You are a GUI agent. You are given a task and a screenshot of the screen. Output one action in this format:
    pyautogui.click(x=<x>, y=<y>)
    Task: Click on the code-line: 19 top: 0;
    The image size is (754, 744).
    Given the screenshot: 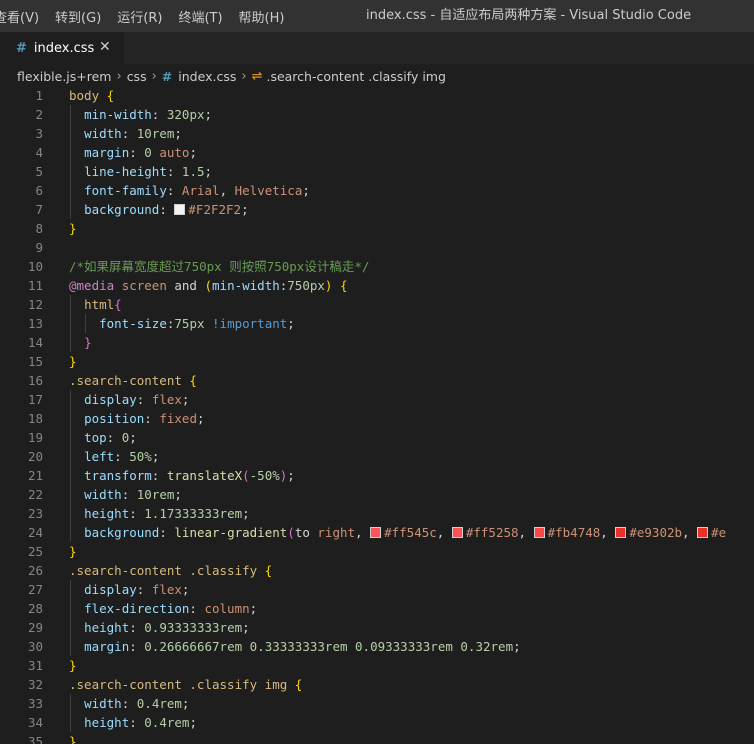 What is the action you would take?
    pyautogui.click(x=377, y=437)
    